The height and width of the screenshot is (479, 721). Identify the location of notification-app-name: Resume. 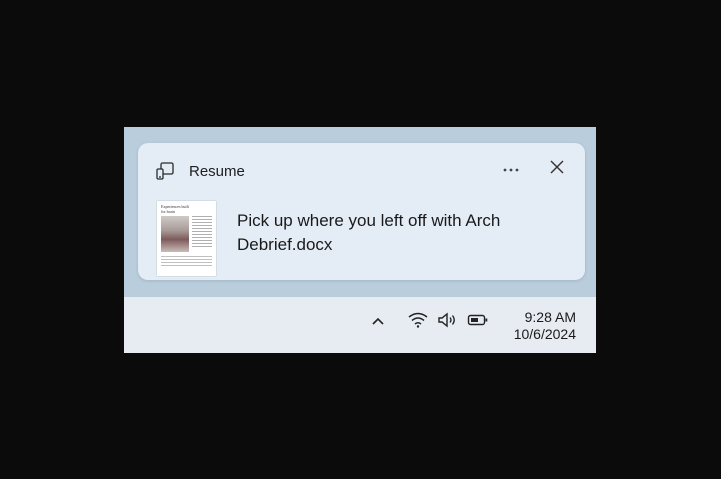
(217, 171).